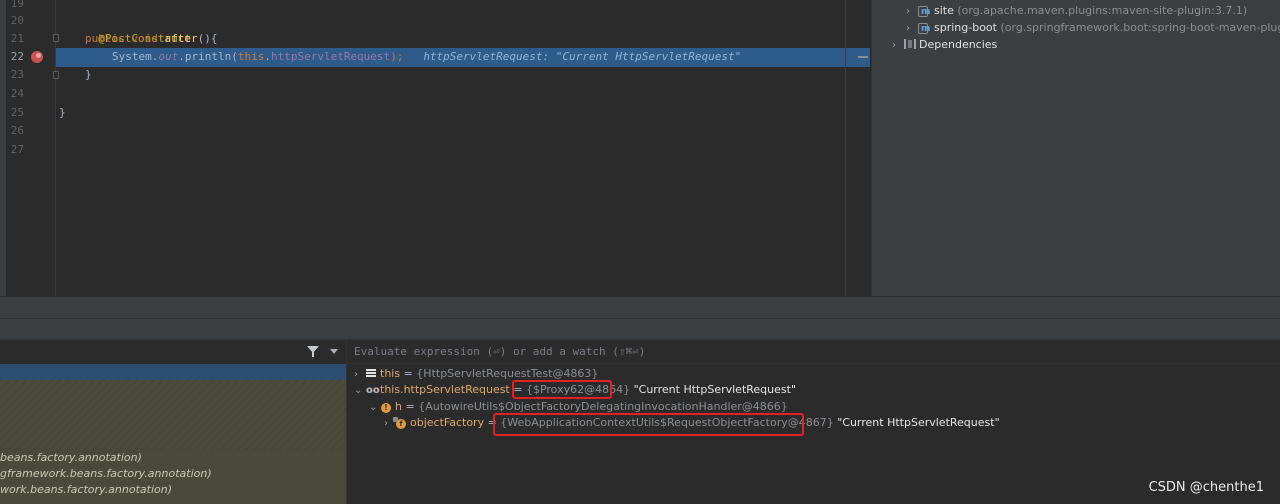 This screenshot has height=504, width=1280. Describe the element at coordinates (371, 373) in the screenshot. I see `object-icon` at that location.